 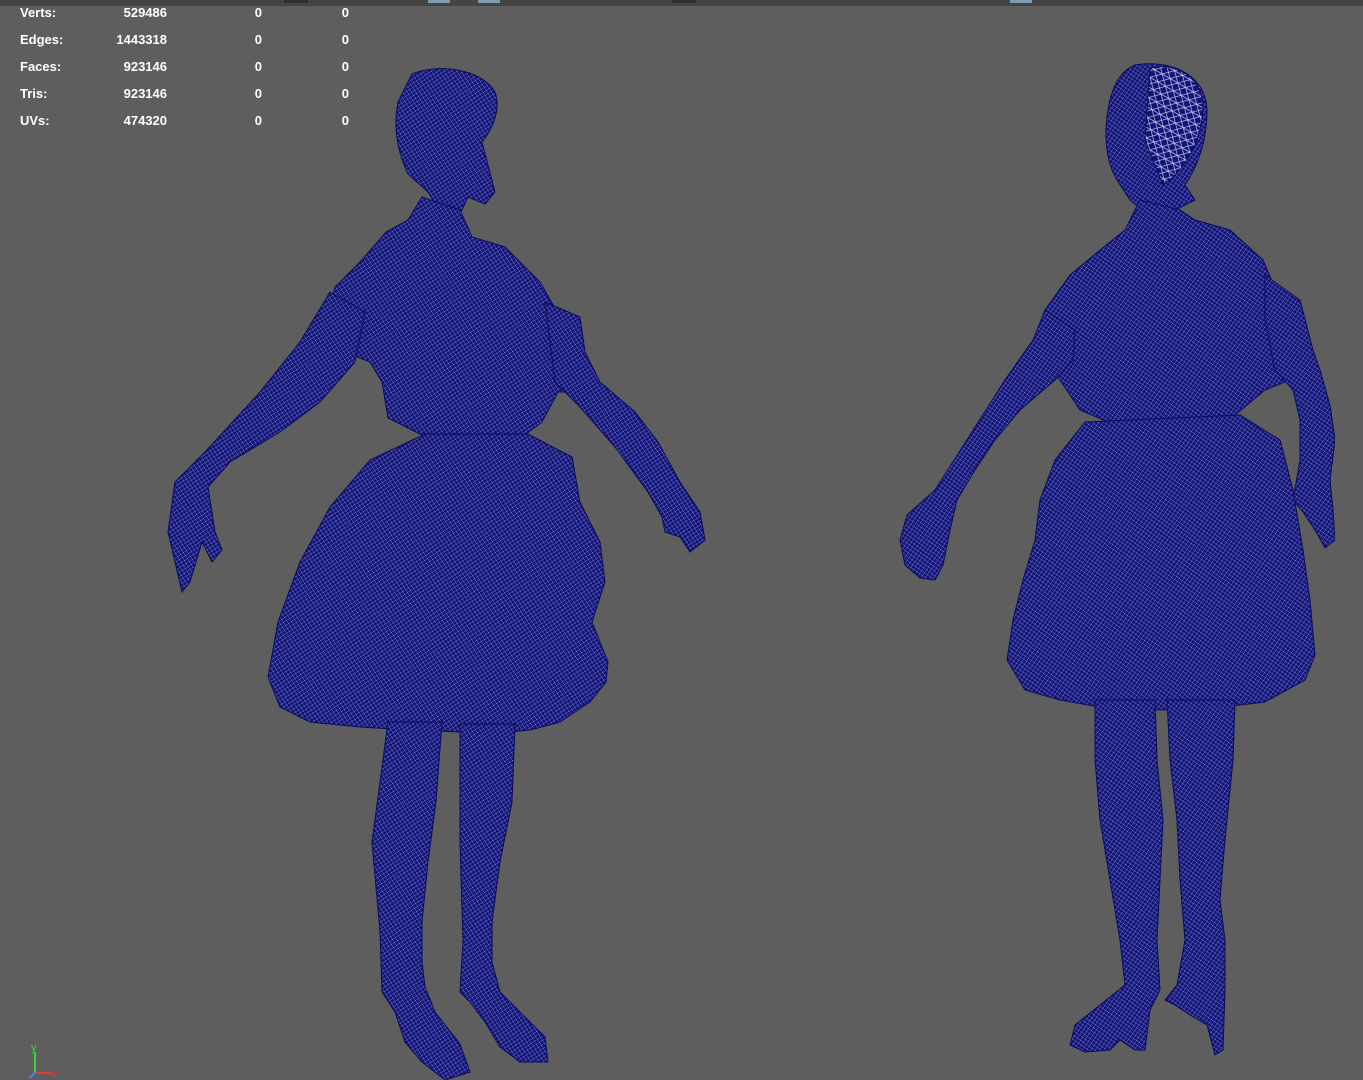 What do you see at coordinates (43, 1061) in the screenshot?
I see `axis-gizmo: y x` at bounding box center [43, 1061].